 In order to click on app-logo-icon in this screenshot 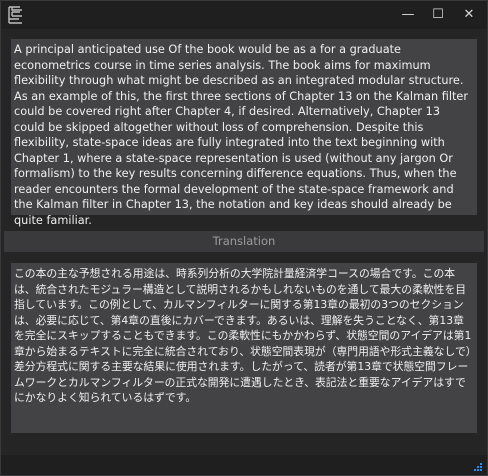, I will do `click(15, 15)`.